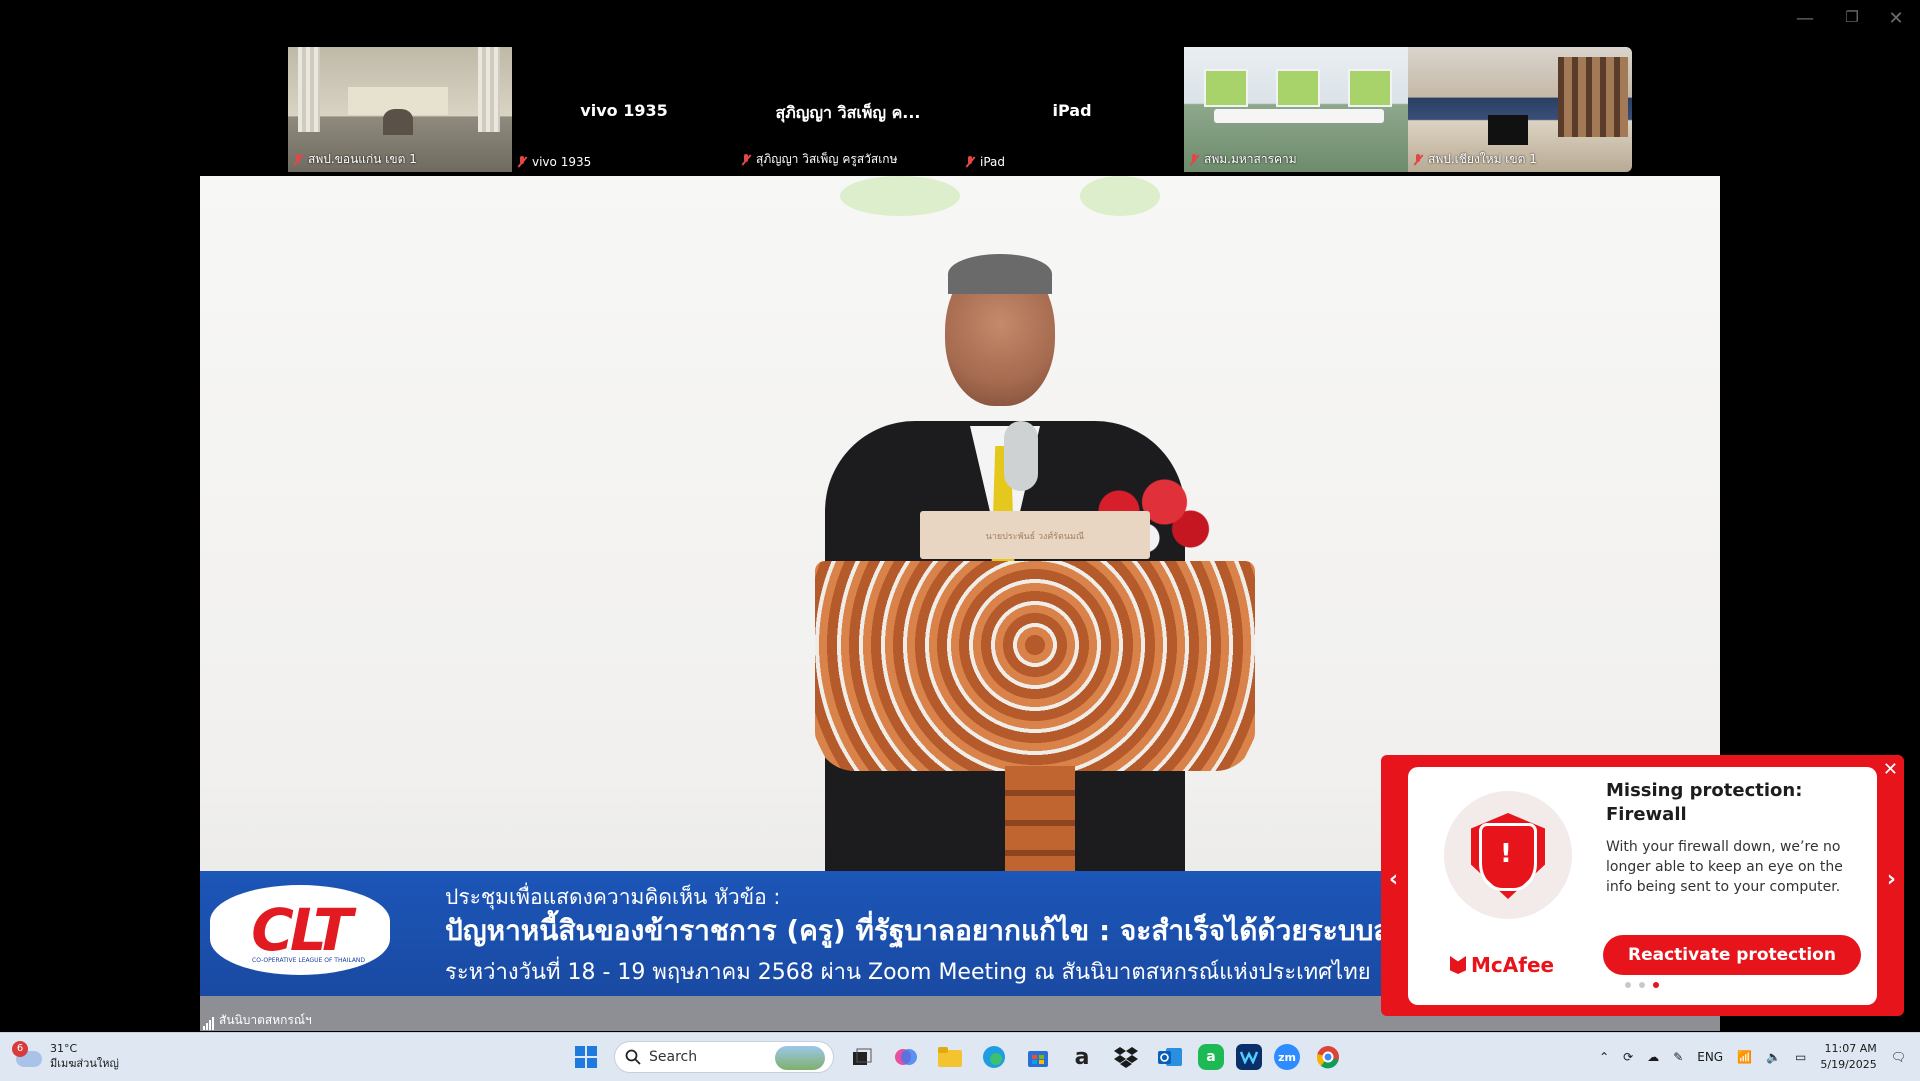  What do you see at coordinates (1502, 965) in the screenshot?
I see `mcafee-logo: McAfee` at bounding box center [1502, 965].